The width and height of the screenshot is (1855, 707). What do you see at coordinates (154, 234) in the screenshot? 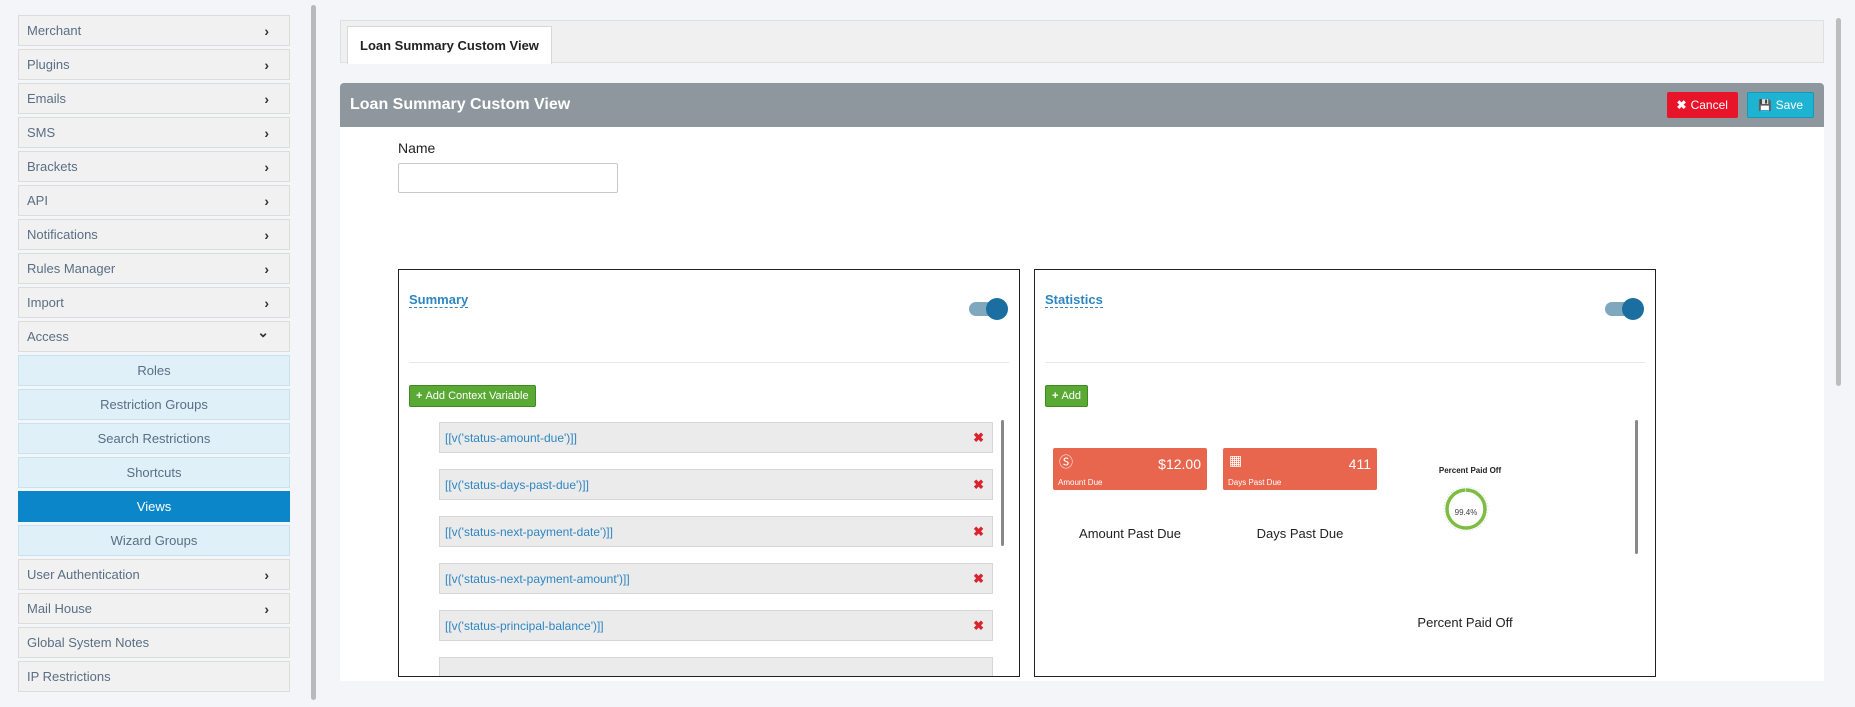
I see `sidebar-item-notifications: Notifications ›` at bounding box center [154, 234].